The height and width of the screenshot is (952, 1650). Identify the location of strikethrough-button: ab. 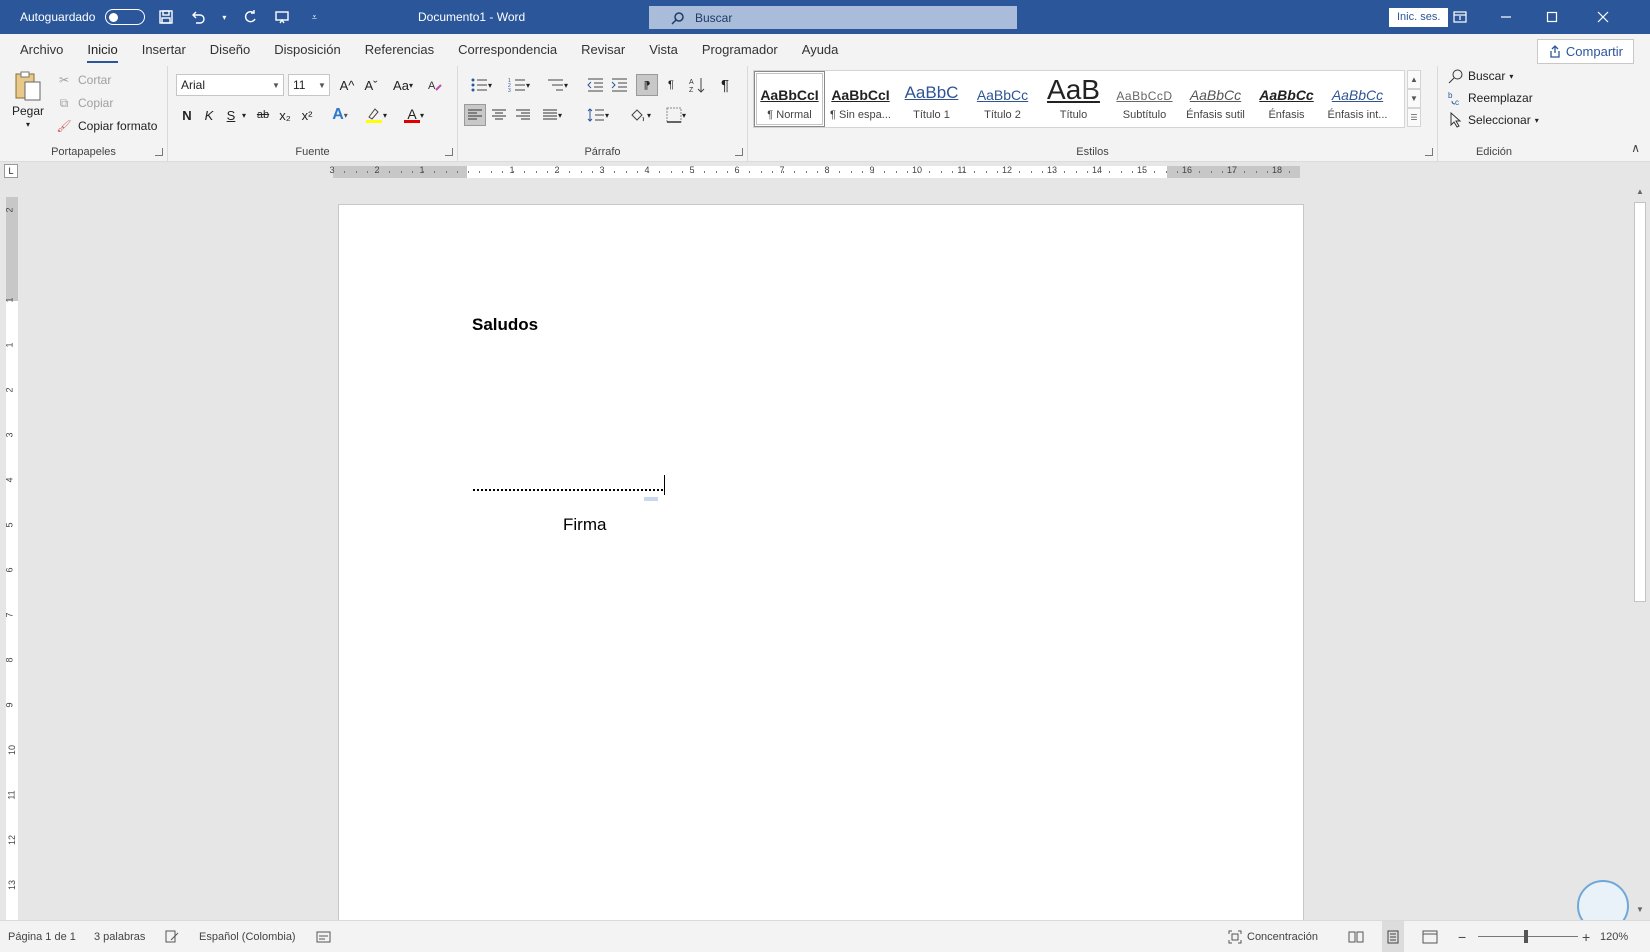
(263, 115).